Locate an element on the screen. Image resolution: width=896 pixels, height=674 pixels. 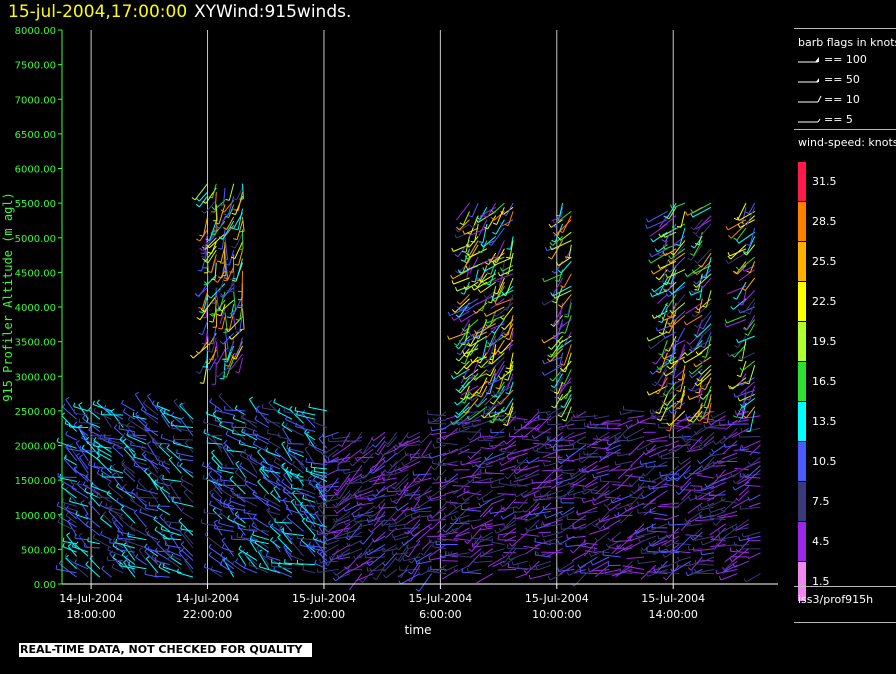
y-tick-label: 7500.00 is located at coordinates (35, 66).